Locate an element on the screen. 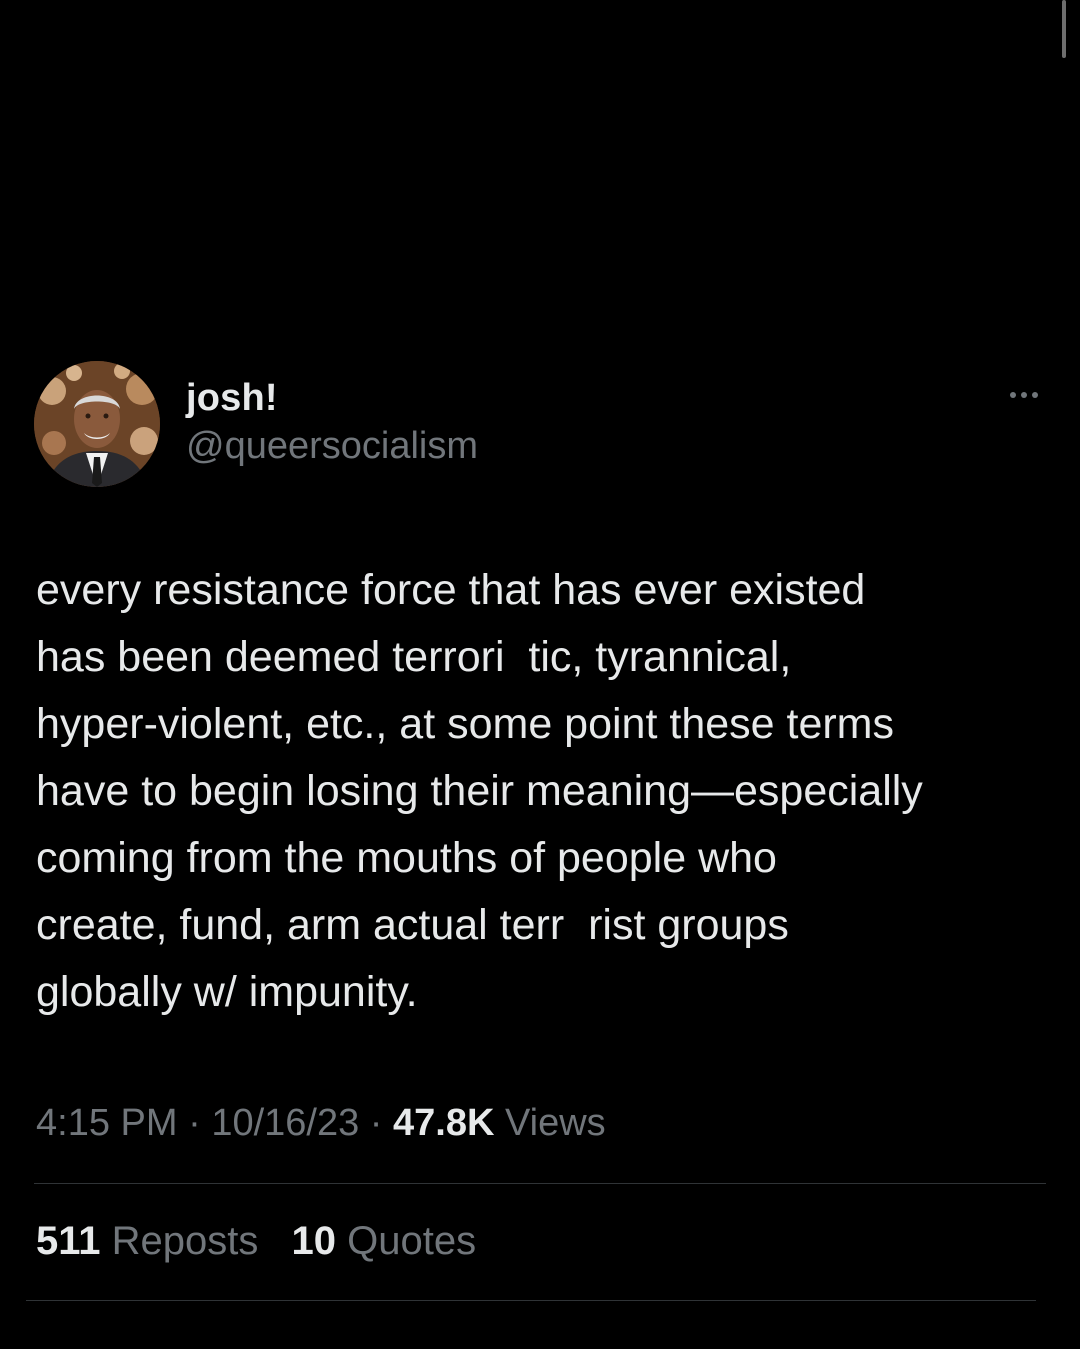 Image resolution: width=1080 pixels, height=1349 pixels. tweet-line: coming from the mouths of people who is located at coordinates (406, 858).